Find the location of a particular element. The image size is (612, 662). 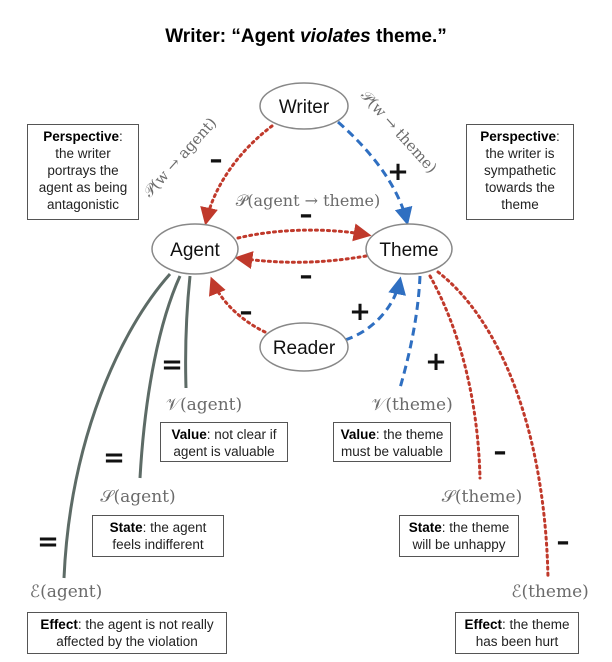

edge-agent-value is located at coordinates (188, 332).